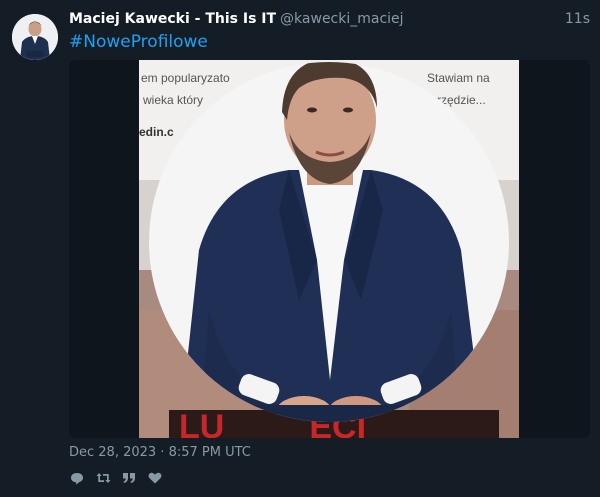 The width and height of the screenshot is (600, 497). What do you see at coordinates (172, 100) in the screenshot?
I see `bg-text-line2: wieka który` at bounding box center [172, 100].